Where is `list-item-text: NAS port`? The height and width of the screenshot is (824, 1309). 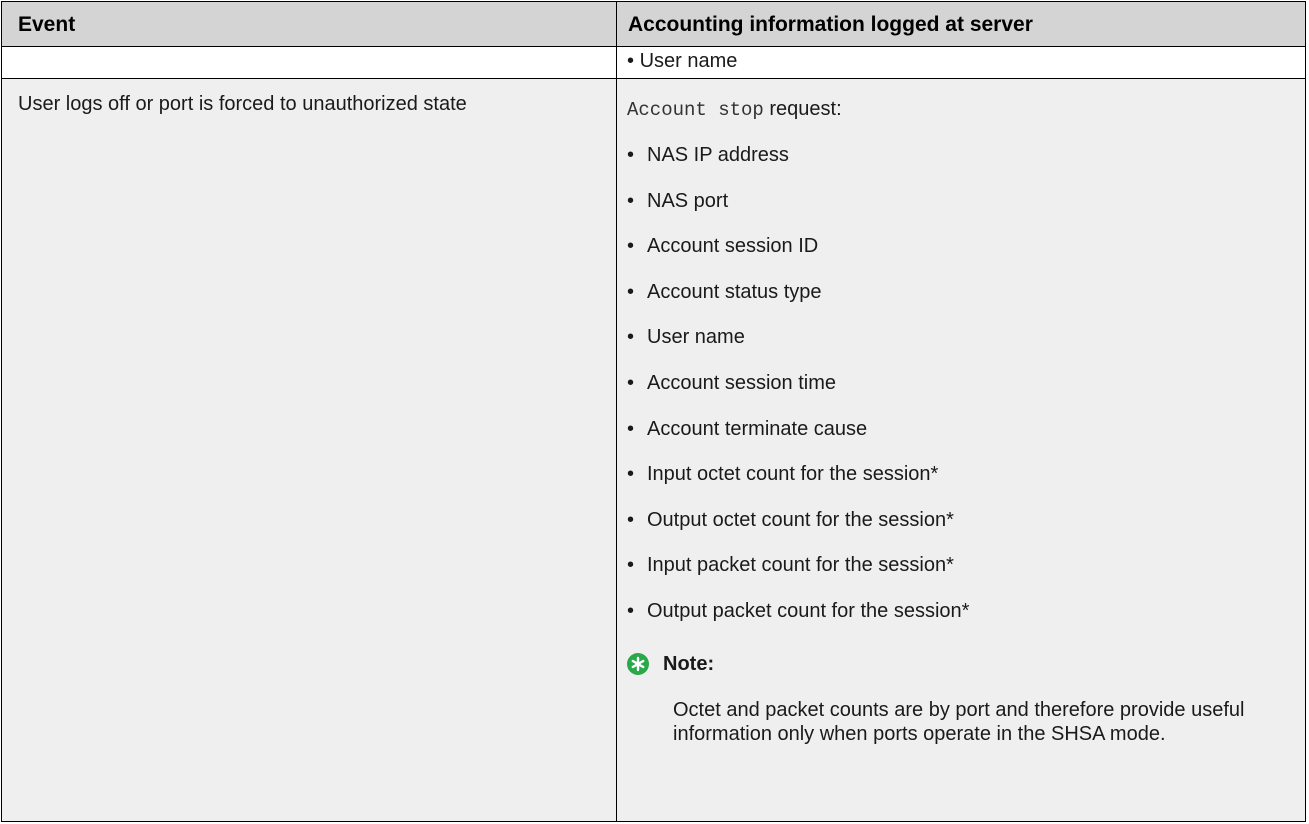 list-item-text: NAS port is located at coordinates (688, 200).